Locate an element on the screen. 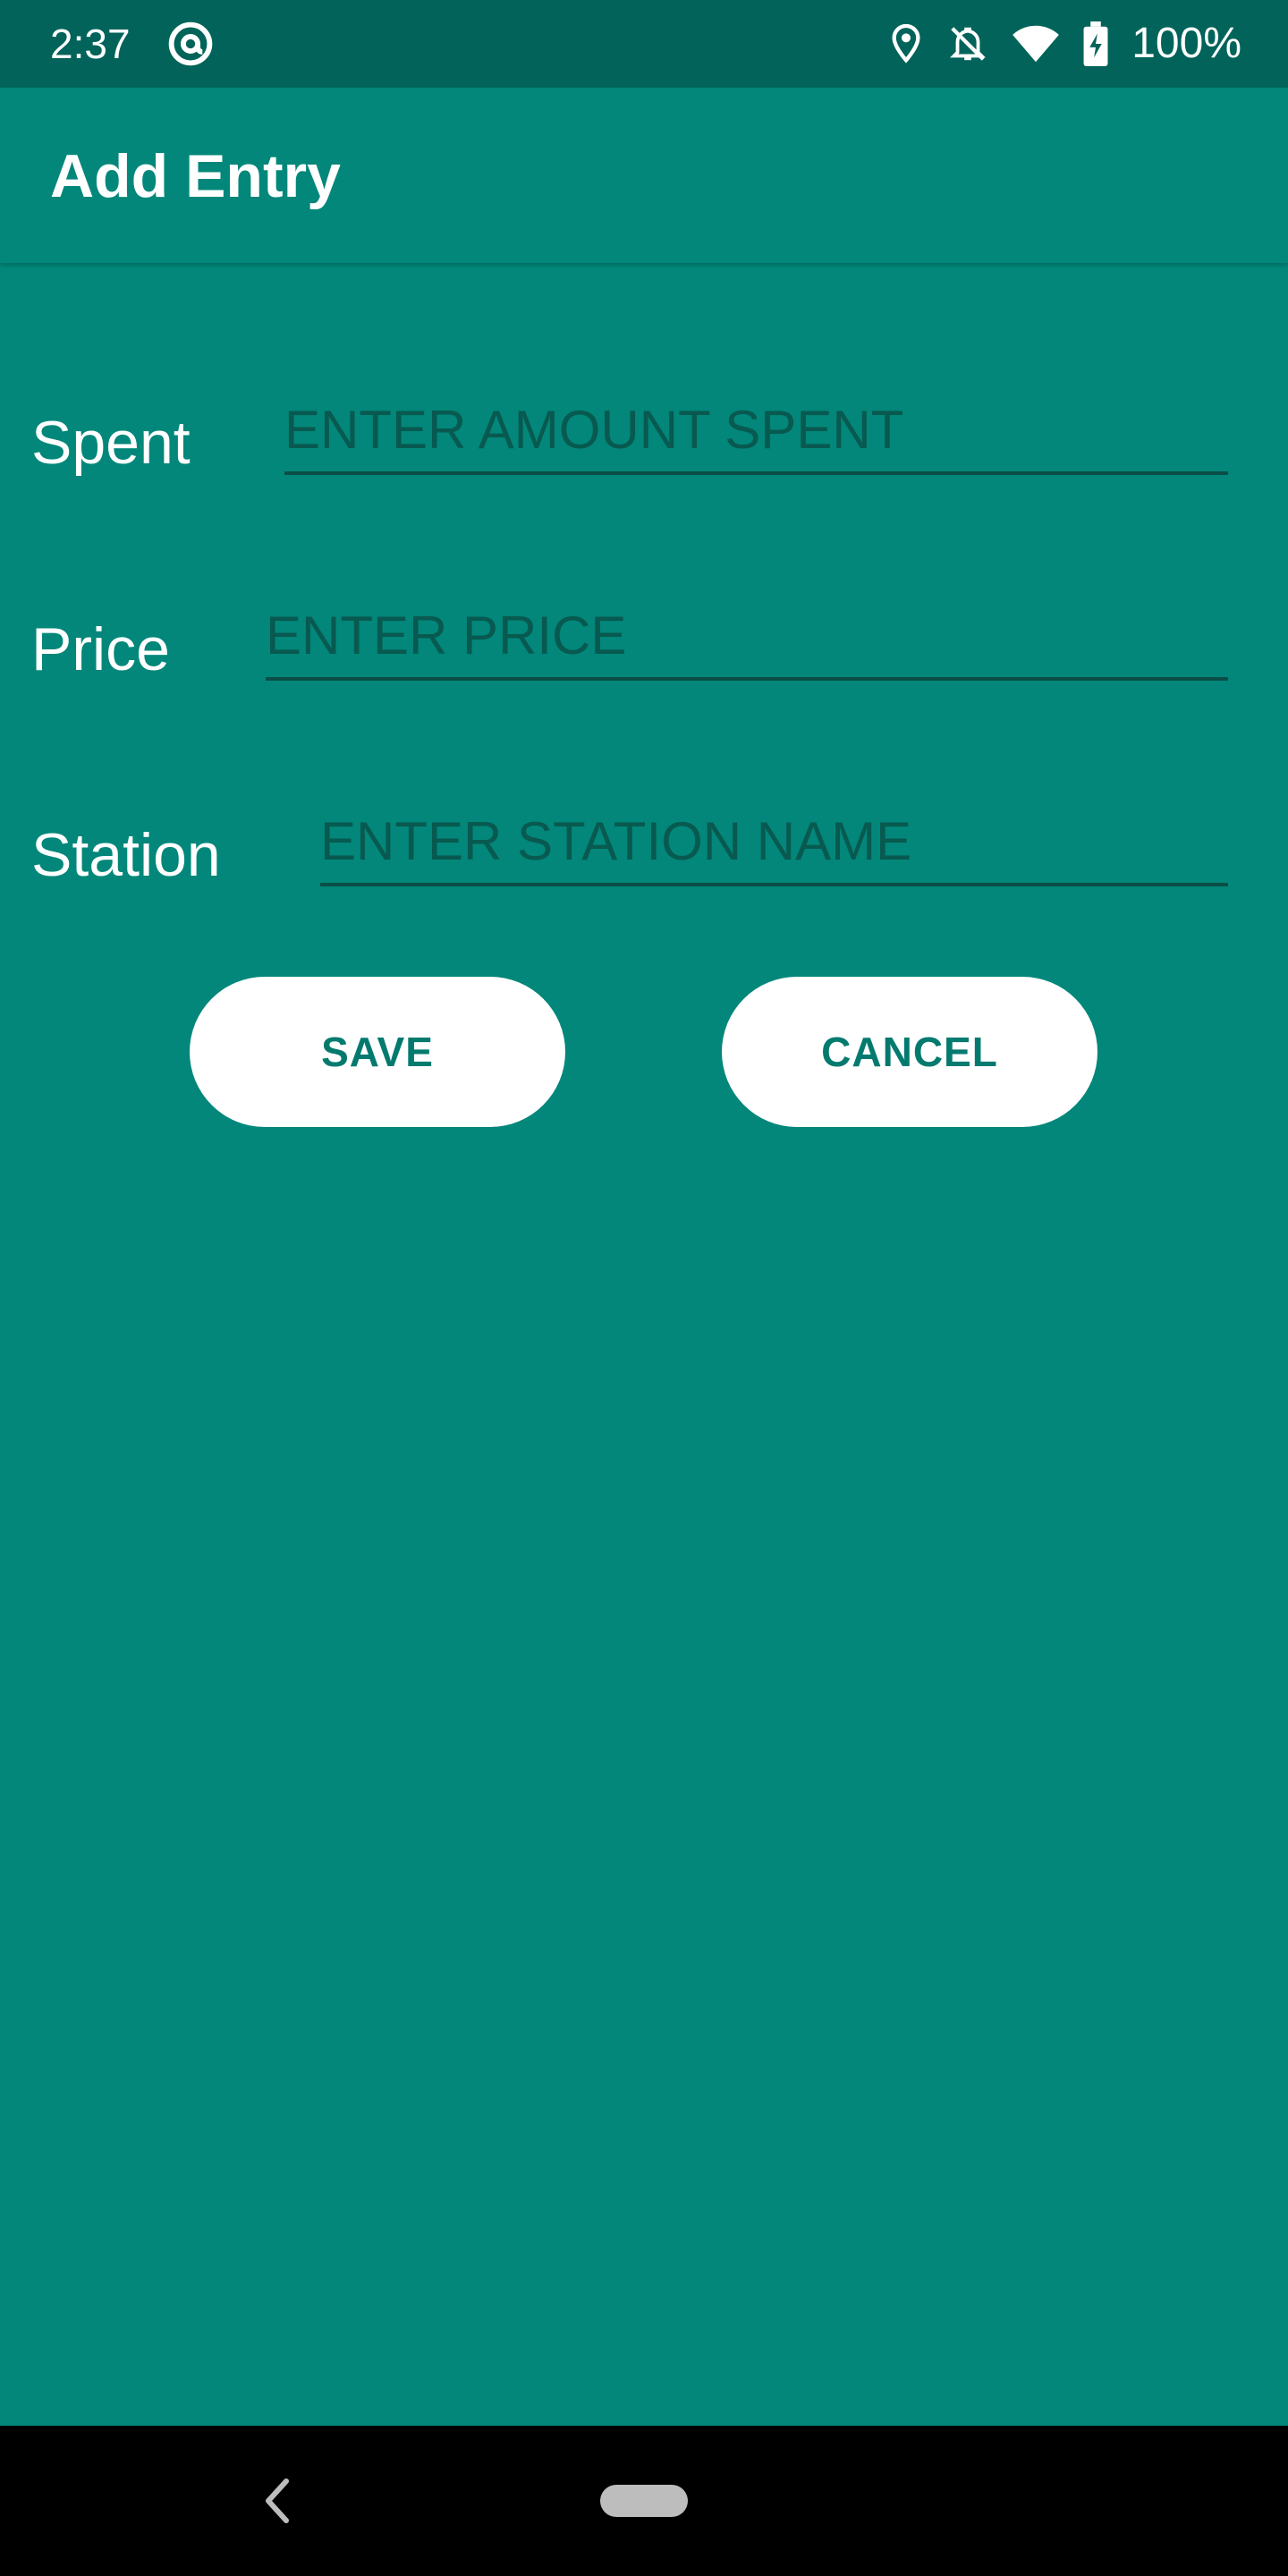 The height and width of the screenshot is (2576, 1288). back-icon is located at coordinates (277, 2501).